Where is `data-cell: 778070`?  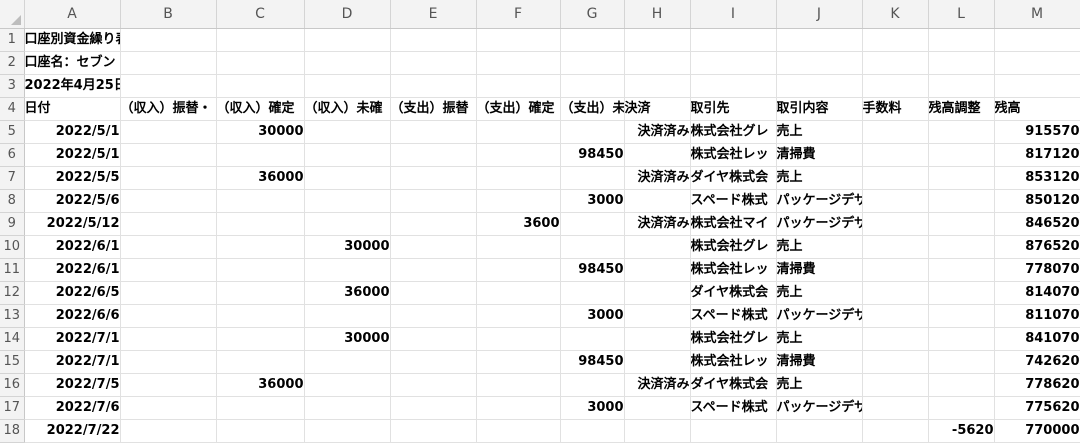
data-cell: 778070 is located at coordinates (1037, 270).